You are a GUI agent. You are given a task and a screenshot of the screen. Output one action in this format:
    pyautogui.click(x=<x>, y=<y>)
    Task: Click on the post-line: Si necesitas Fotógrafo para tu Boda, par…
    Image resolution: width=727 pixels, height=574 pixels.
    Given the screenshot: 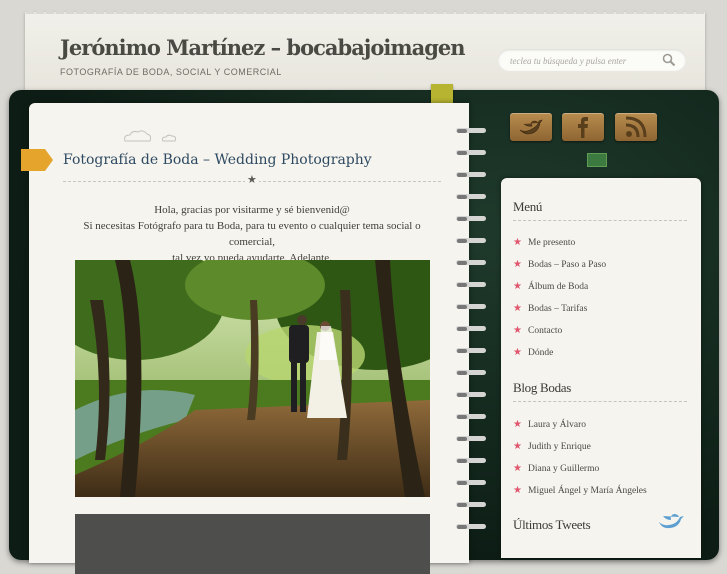 What is the action you would take?
    pyautogui.click(x=252, y=234)
    